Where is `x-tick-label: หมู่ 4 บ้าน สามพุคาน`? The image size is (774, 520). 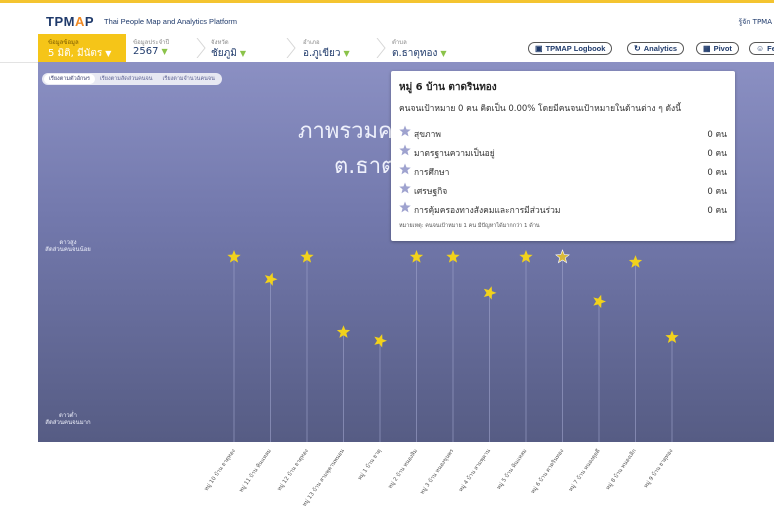 x-tick-label: หมู่ 4 บ้าน สามพุคาน is located at coordinates (475, 471).